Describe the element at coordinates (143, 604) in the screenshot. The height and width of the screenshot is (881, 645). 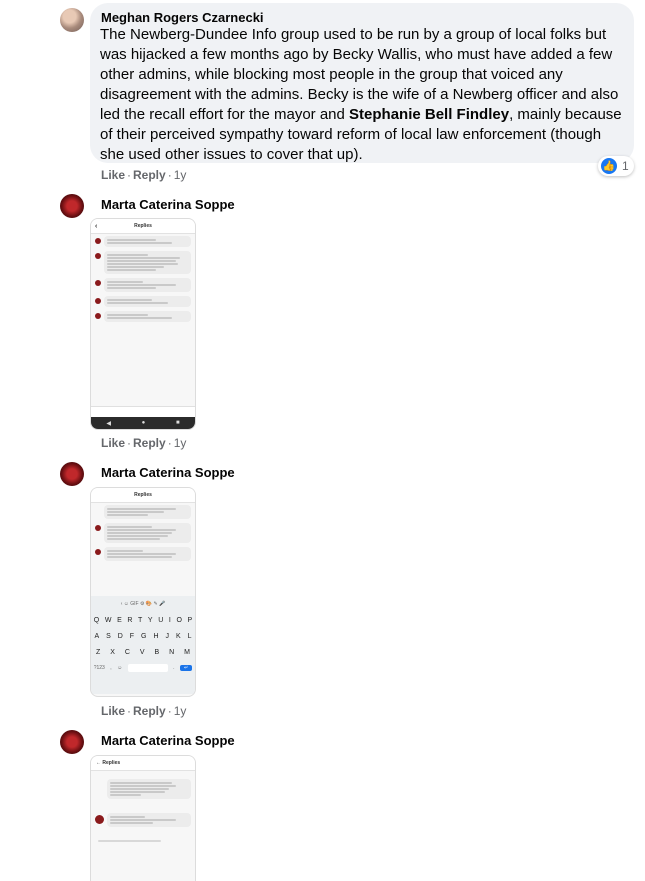
I see `keyboard-row: ‹ ☺ GIF ⚙ 🎨 ✎ 🎤` at that location.